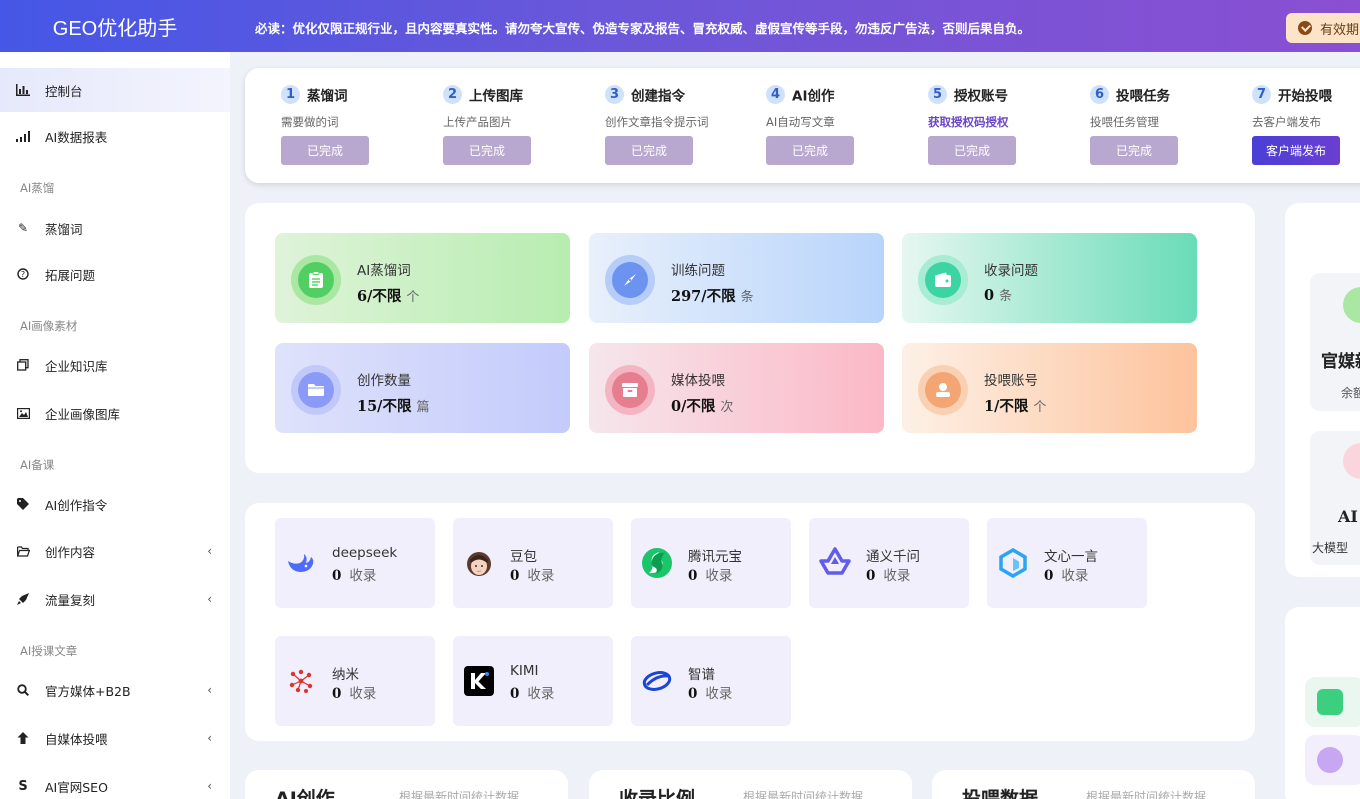 The height and width of the screenshot is (799, 1360). I want to click on deepseek-whale-icon, so click(301, 563).